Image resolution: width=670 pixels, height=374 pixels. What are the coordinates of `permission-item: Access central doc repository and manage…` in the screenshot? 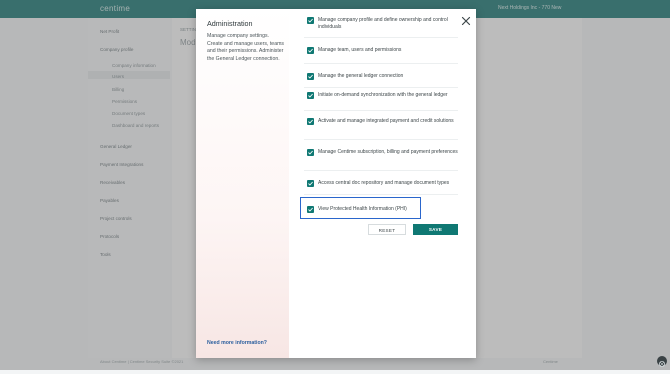 It's located at (386, 184).